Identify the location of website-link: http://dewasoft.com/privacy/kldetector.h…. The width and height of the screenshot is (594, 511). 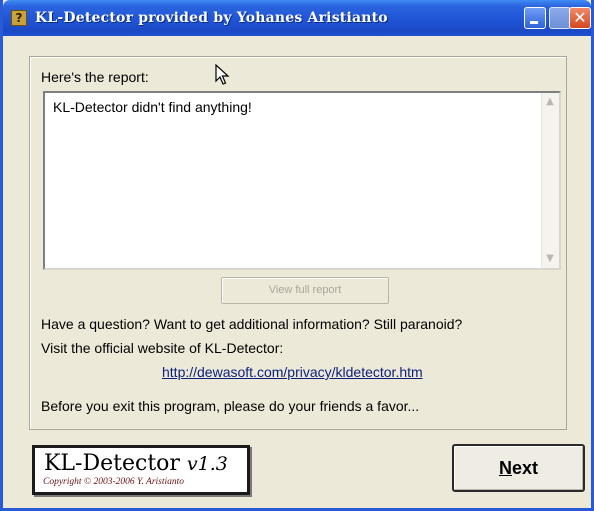
(292, 372).